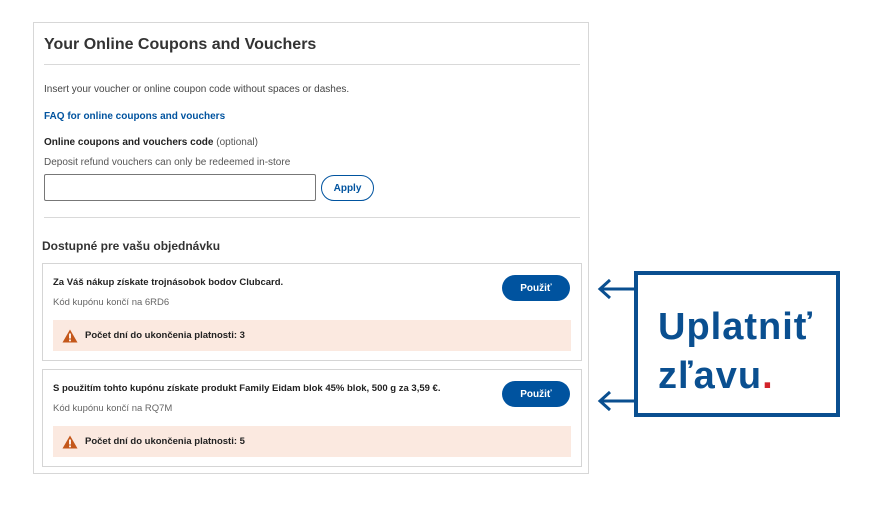  Describe the element at coordinates (347, 188) in the screenshot. I see `apply-button: Apply` at that location.